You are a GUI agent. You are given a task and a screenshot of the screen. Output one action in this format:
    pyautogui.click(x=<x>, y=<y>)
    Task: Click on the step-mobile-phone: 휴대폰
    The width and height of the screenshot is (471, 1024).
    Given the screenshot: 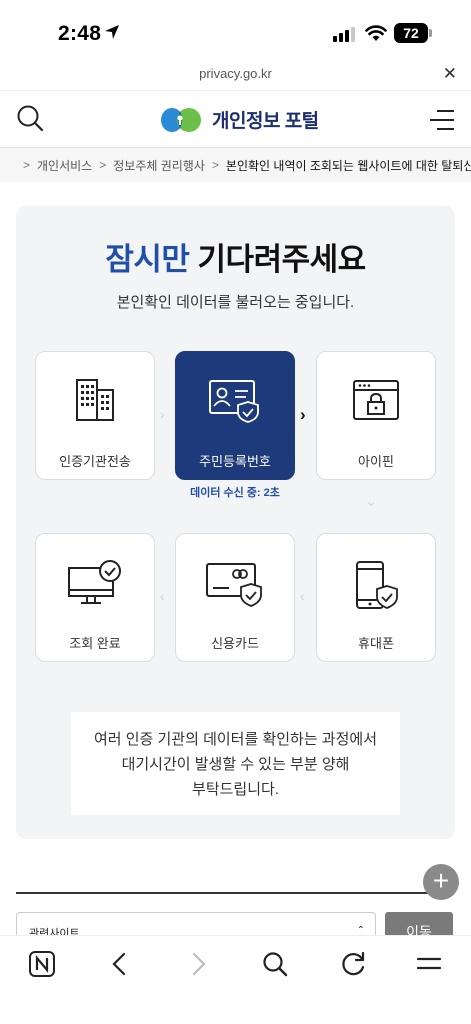 What is the action you would take?
    pyautogui.click(x=376, y=597)
    